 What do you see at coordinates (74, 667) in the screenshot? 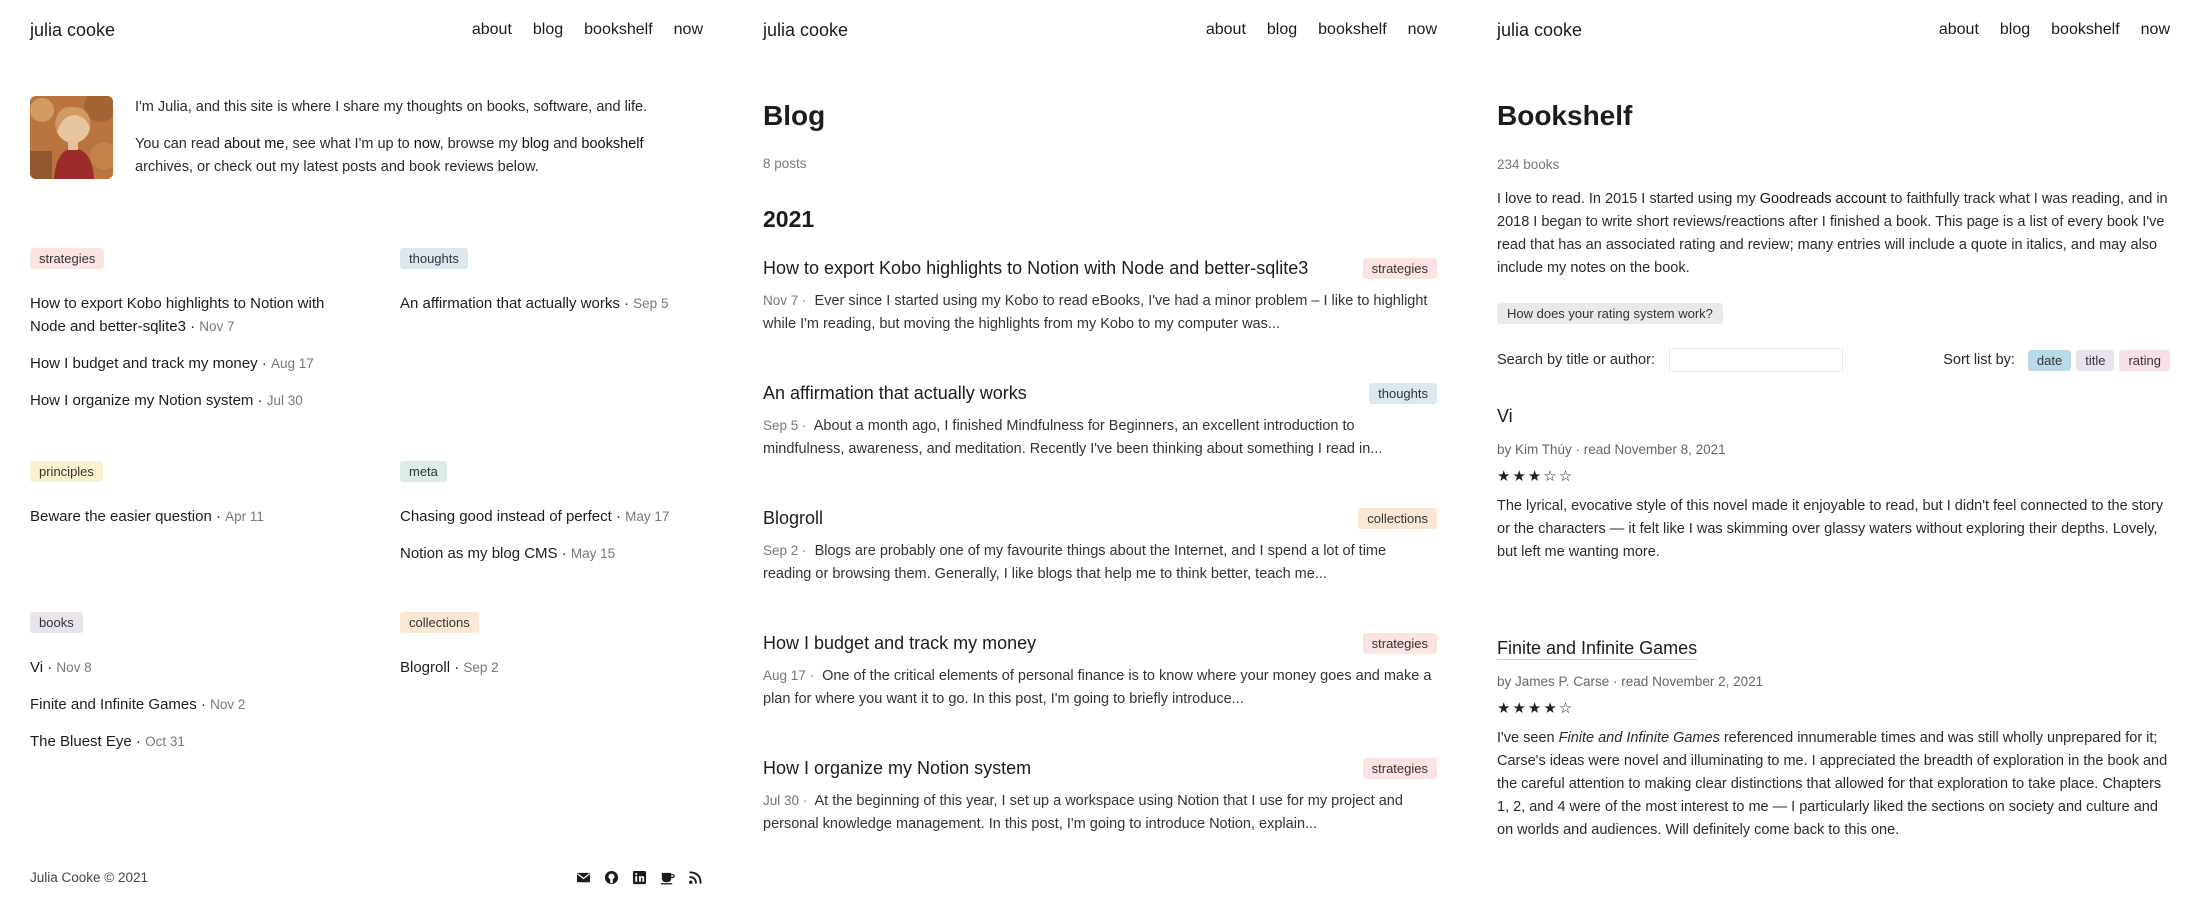
I see `post-date: Nov 8` at bounding box center [74, 667].